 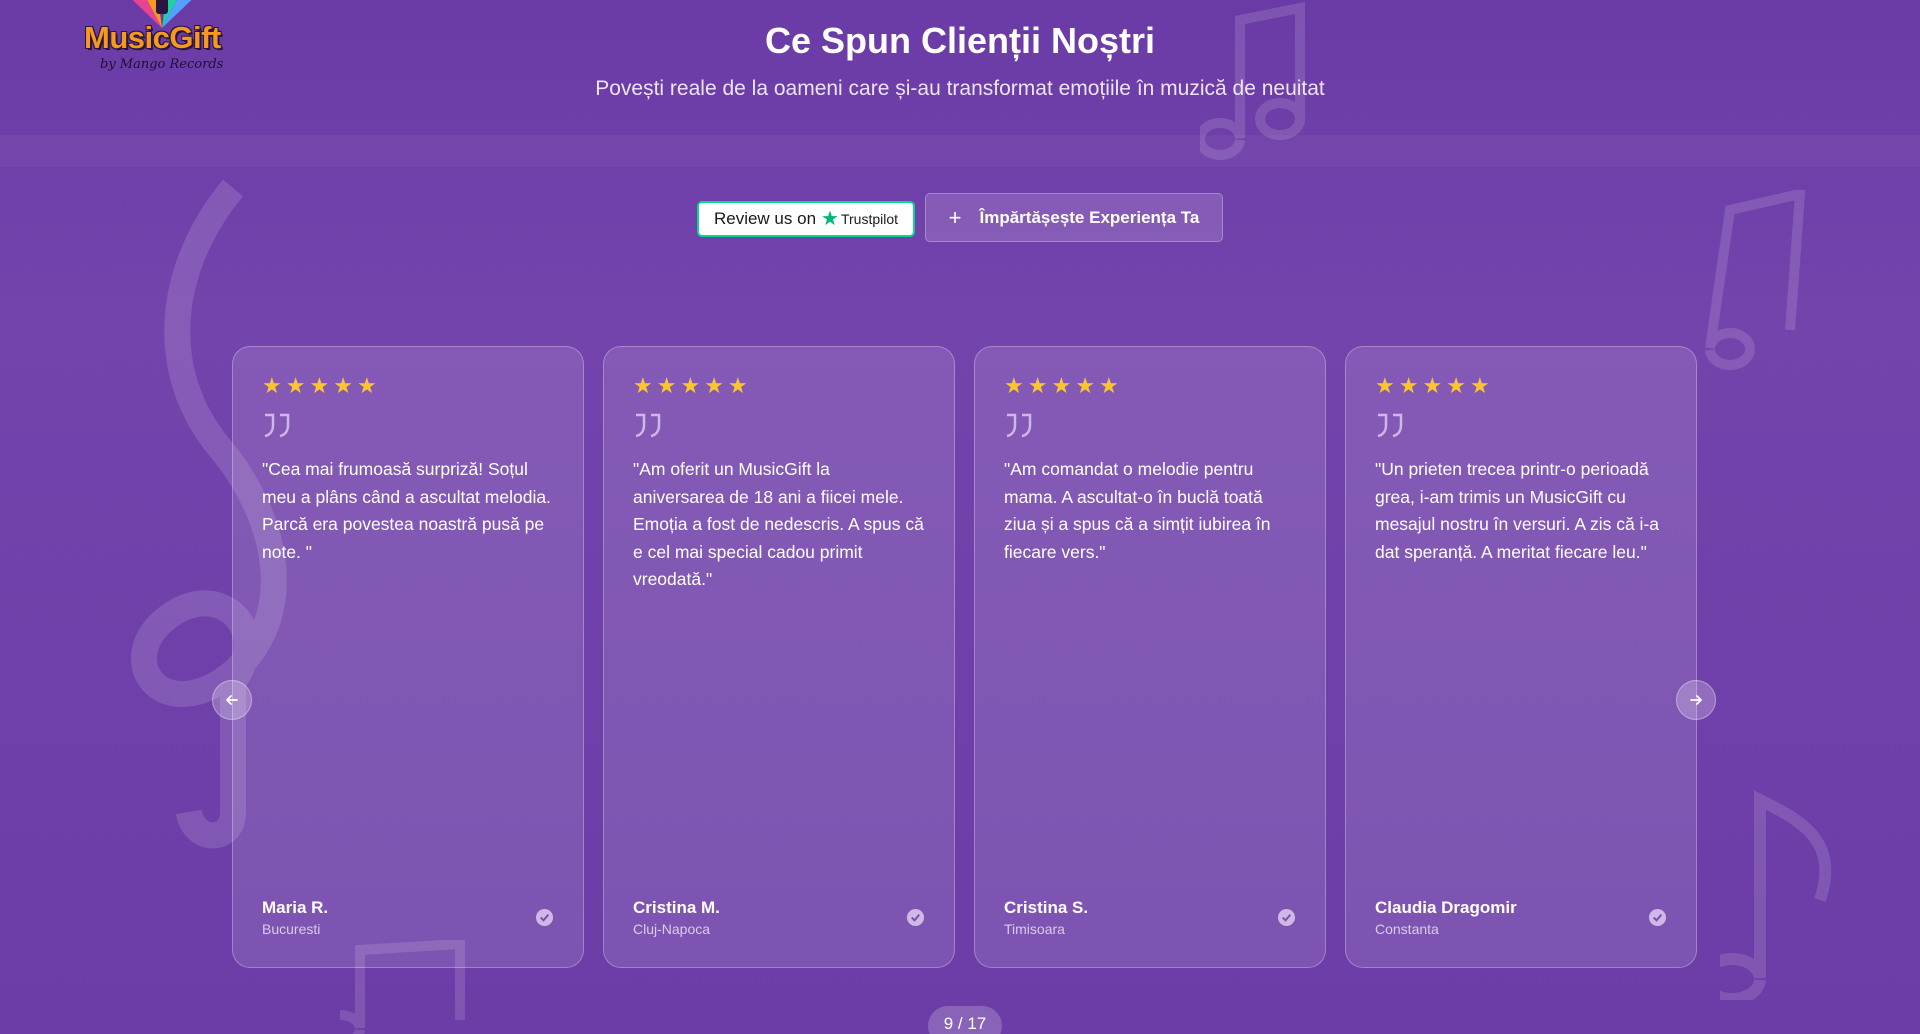 I want to click on trustpilot-brand: ★ Trustpilot, so click(x=859, y=219).